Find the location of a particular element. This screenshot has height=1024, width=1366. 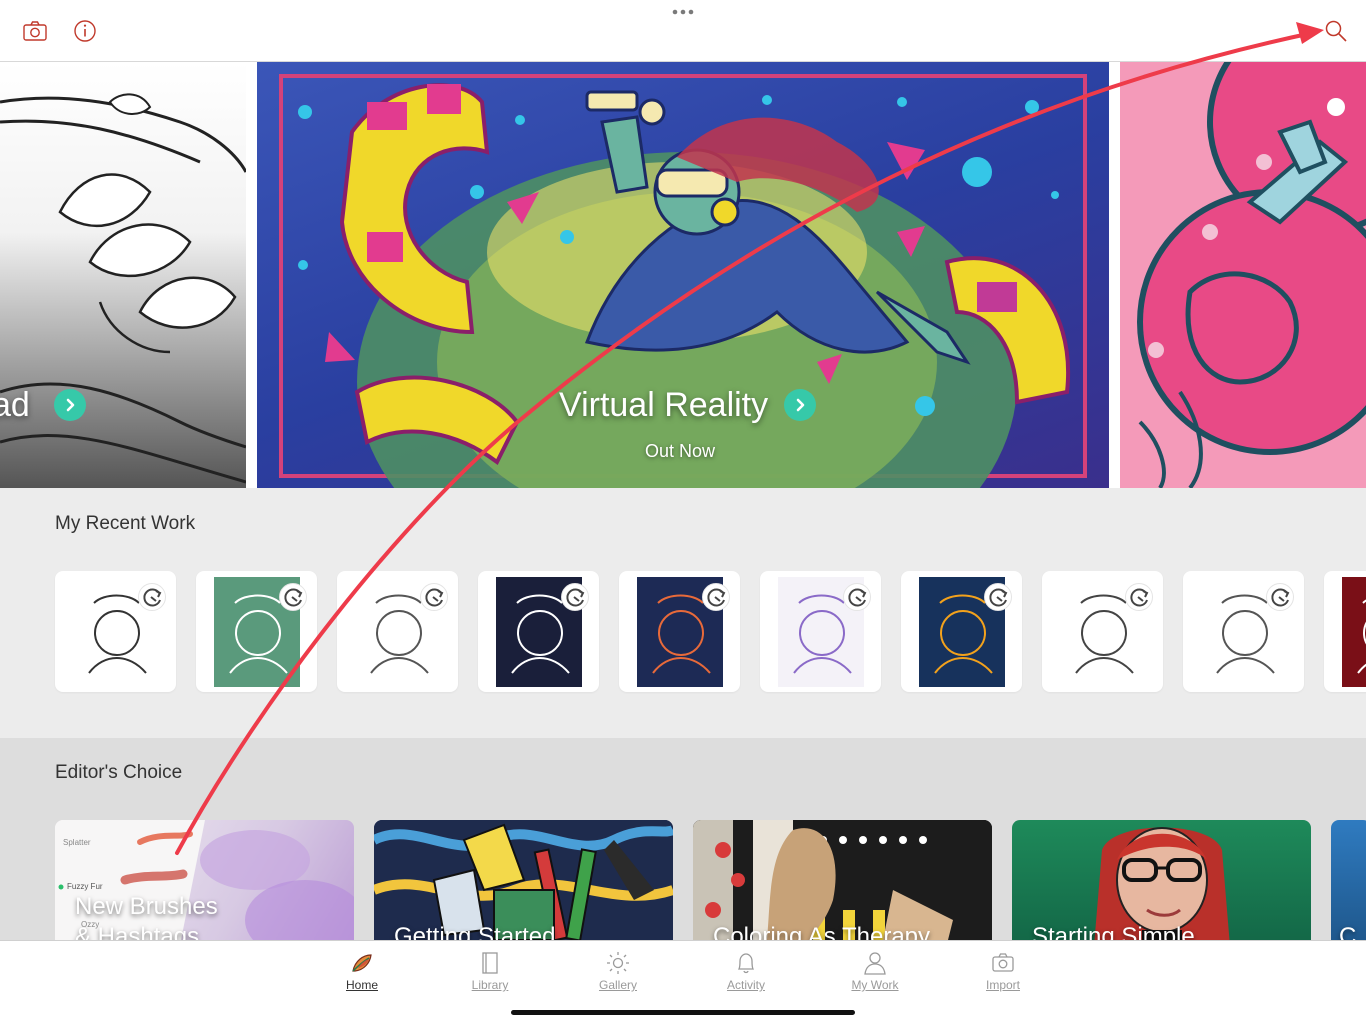

card-title: Coloring As Therapy is located at coordinates (822, 931).